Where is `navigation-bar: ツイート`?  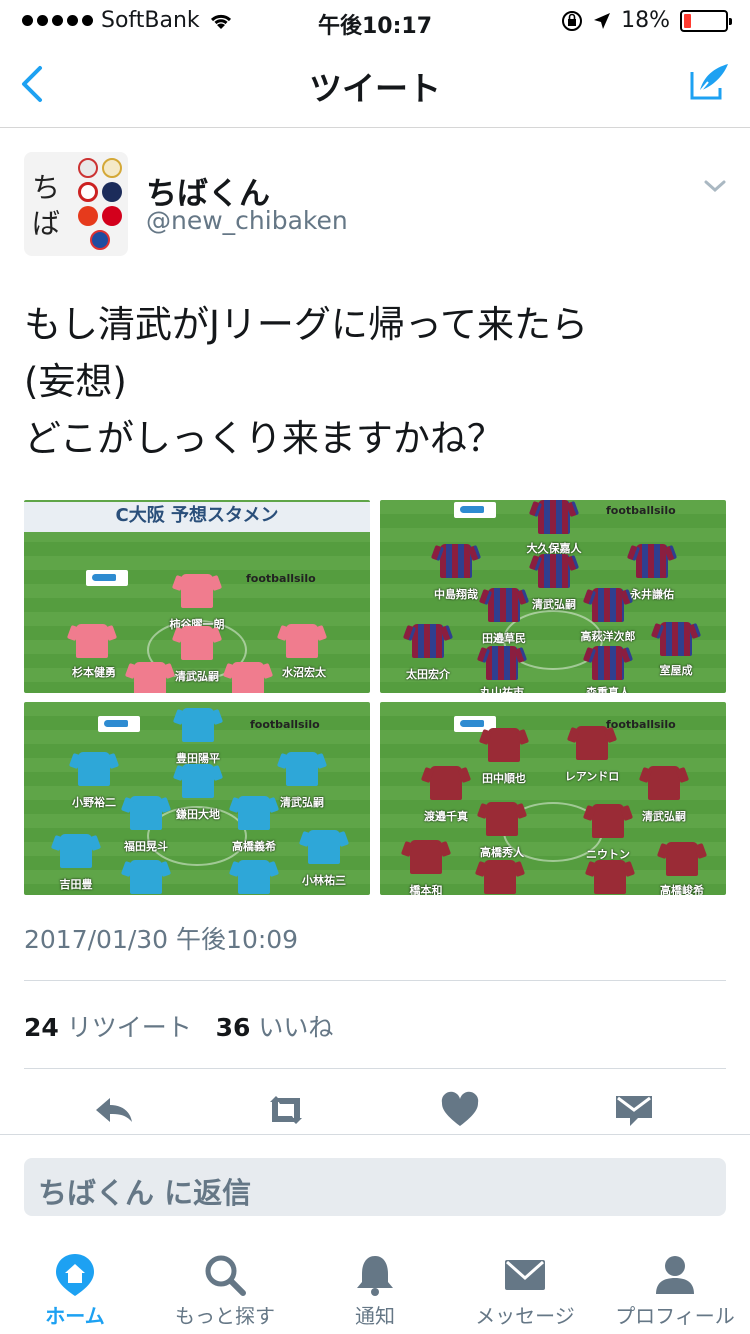 navigation-bar: ツイート is located at coordinates (375, 84).